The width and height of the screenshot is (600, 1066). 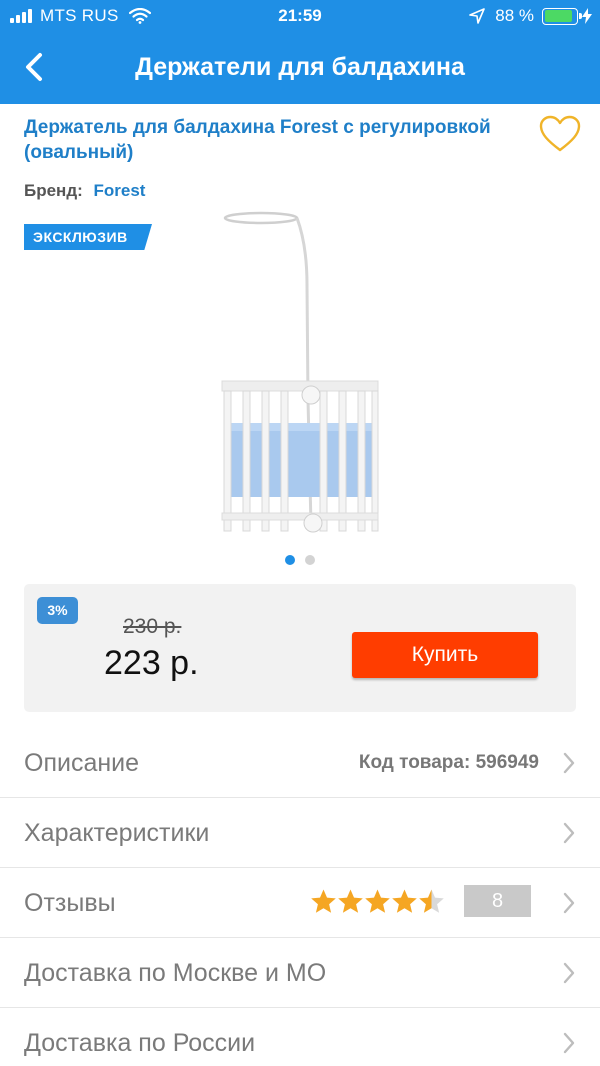 I want to click on exclusive-badge: ЭКСКЛЮЗИВ, so click(x=88, y=237).